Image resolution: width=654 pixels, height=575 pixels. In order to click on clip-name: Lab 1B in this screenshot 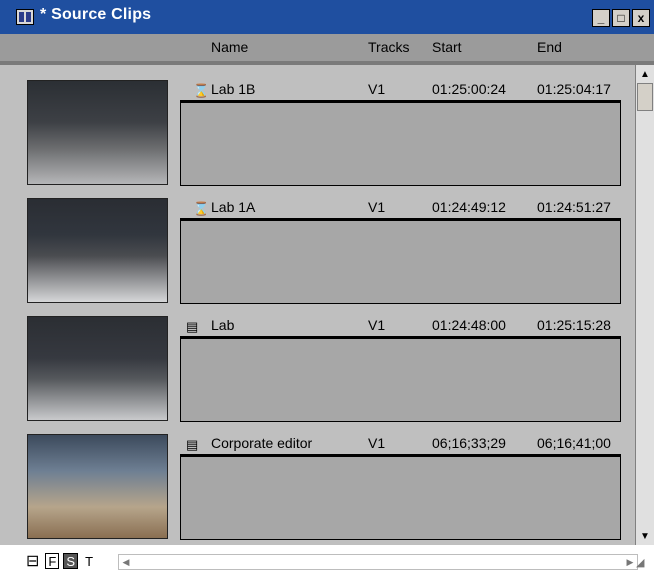, I will do `click(233, 89)`.